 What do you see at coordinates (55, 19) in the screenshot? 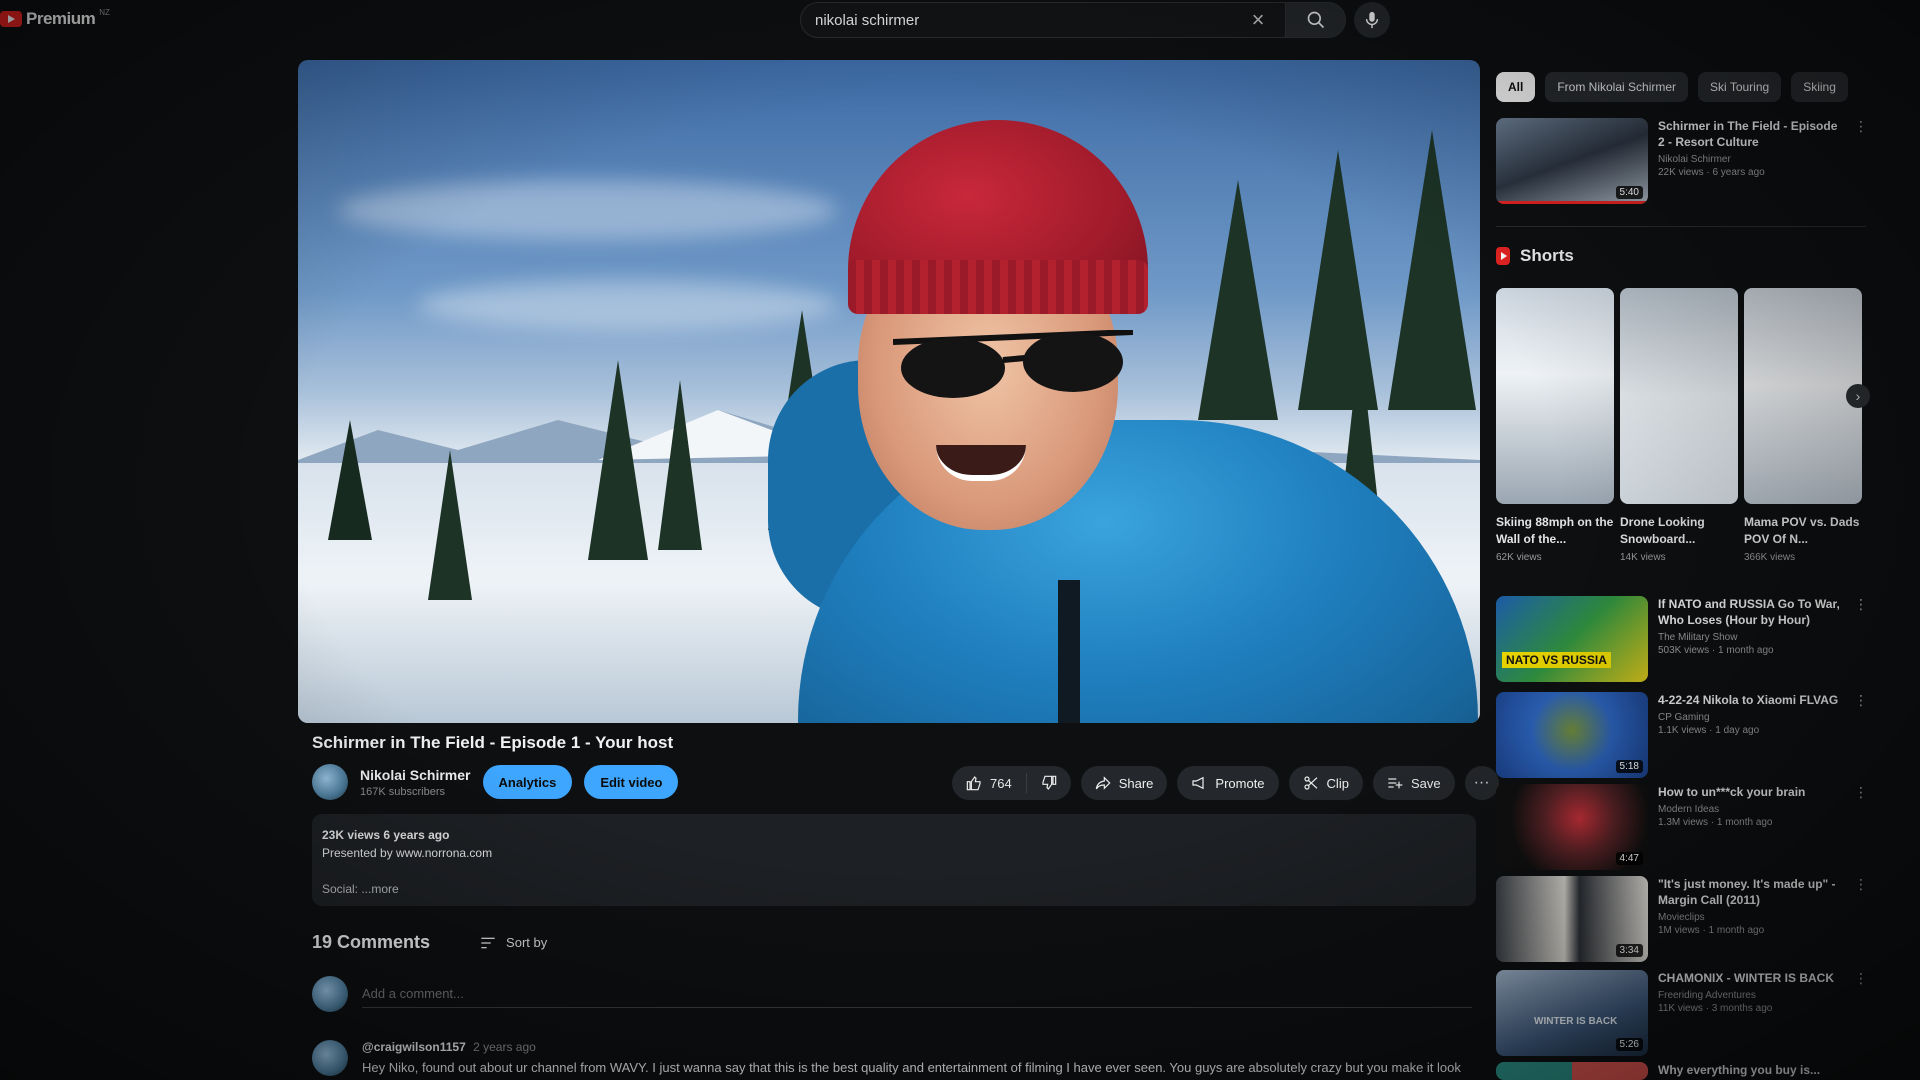
I see `youtube-premium-logo: Premium NZ` at bounding box center [55, 19].